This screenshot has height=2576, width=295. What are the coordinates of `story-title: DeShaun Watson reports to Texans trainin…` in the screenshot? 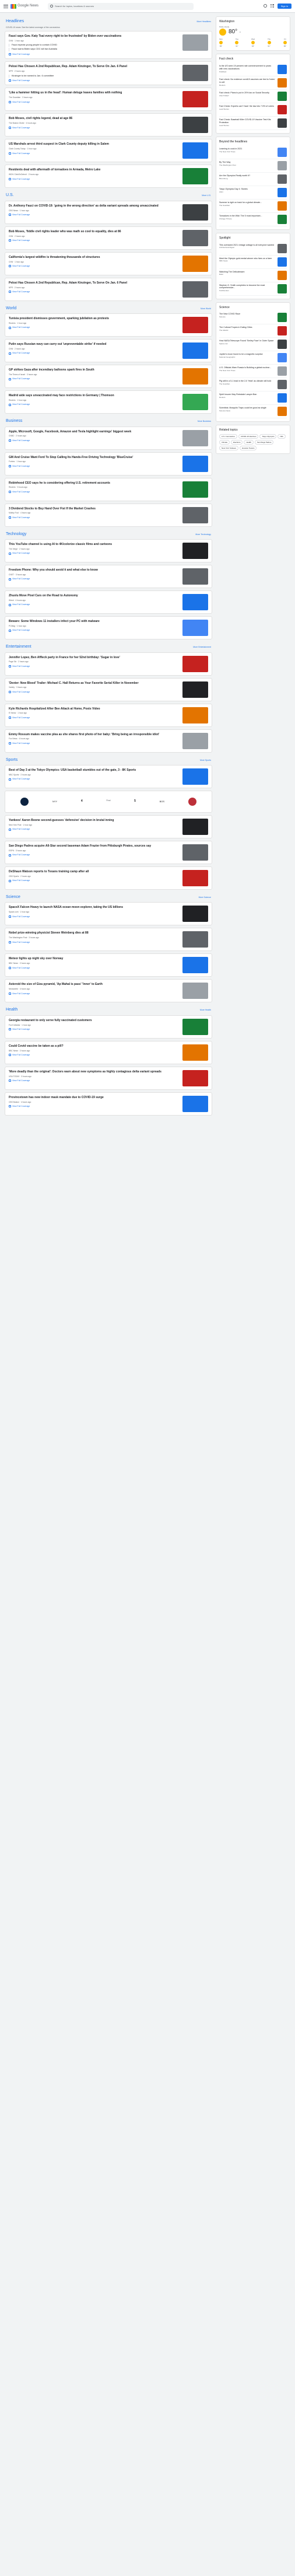 It's located at (94, 872).